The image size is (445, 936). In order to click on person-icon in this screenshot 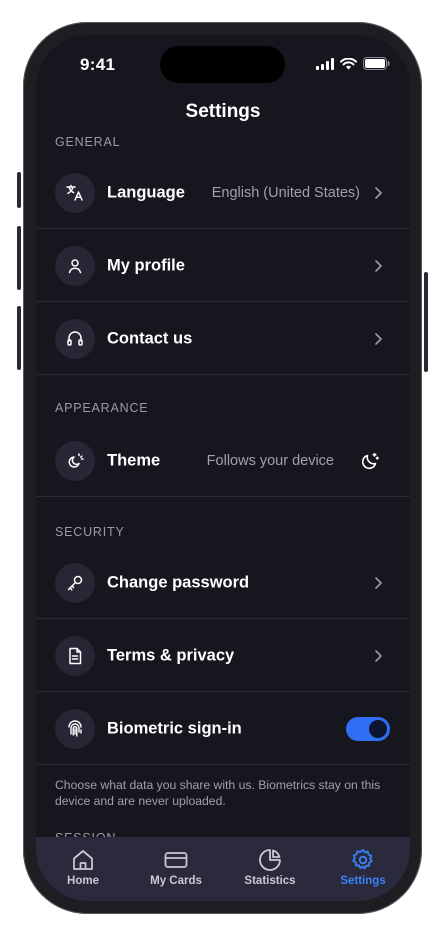, I will do `click(75, 266)`.